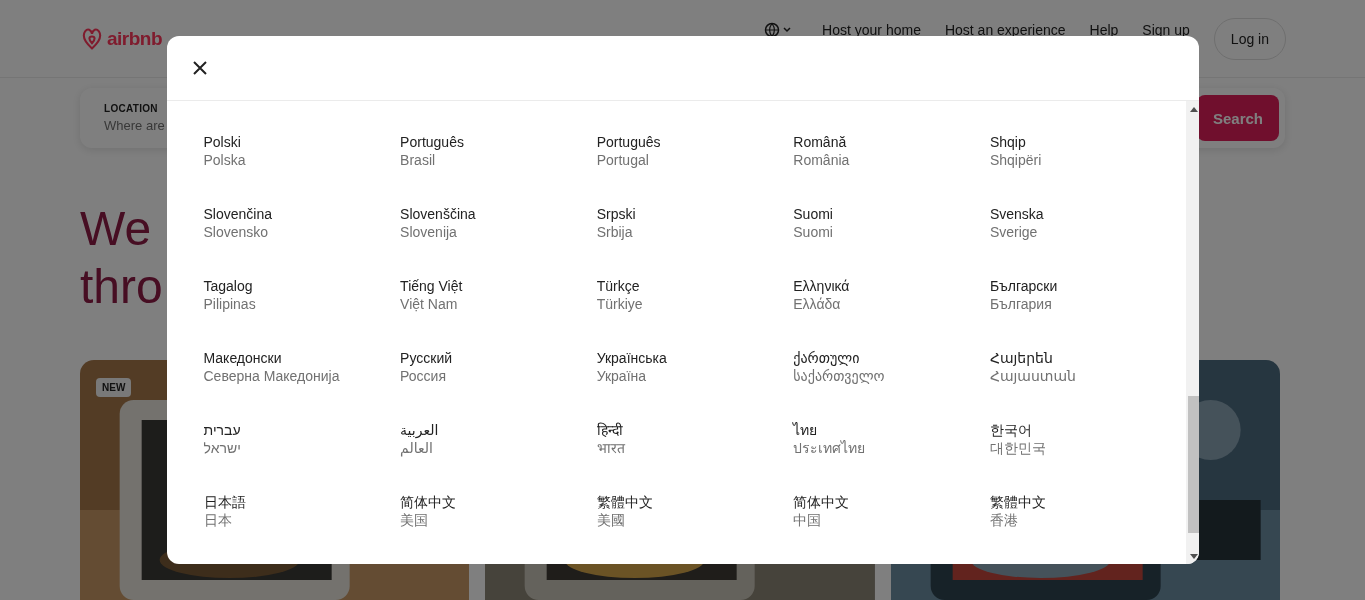 Image resolution: width=1365 pixels, height=600 pixels. Describe the element at coordinates (116, 229) in the screenshot. I see `headline-text: We` at that location.